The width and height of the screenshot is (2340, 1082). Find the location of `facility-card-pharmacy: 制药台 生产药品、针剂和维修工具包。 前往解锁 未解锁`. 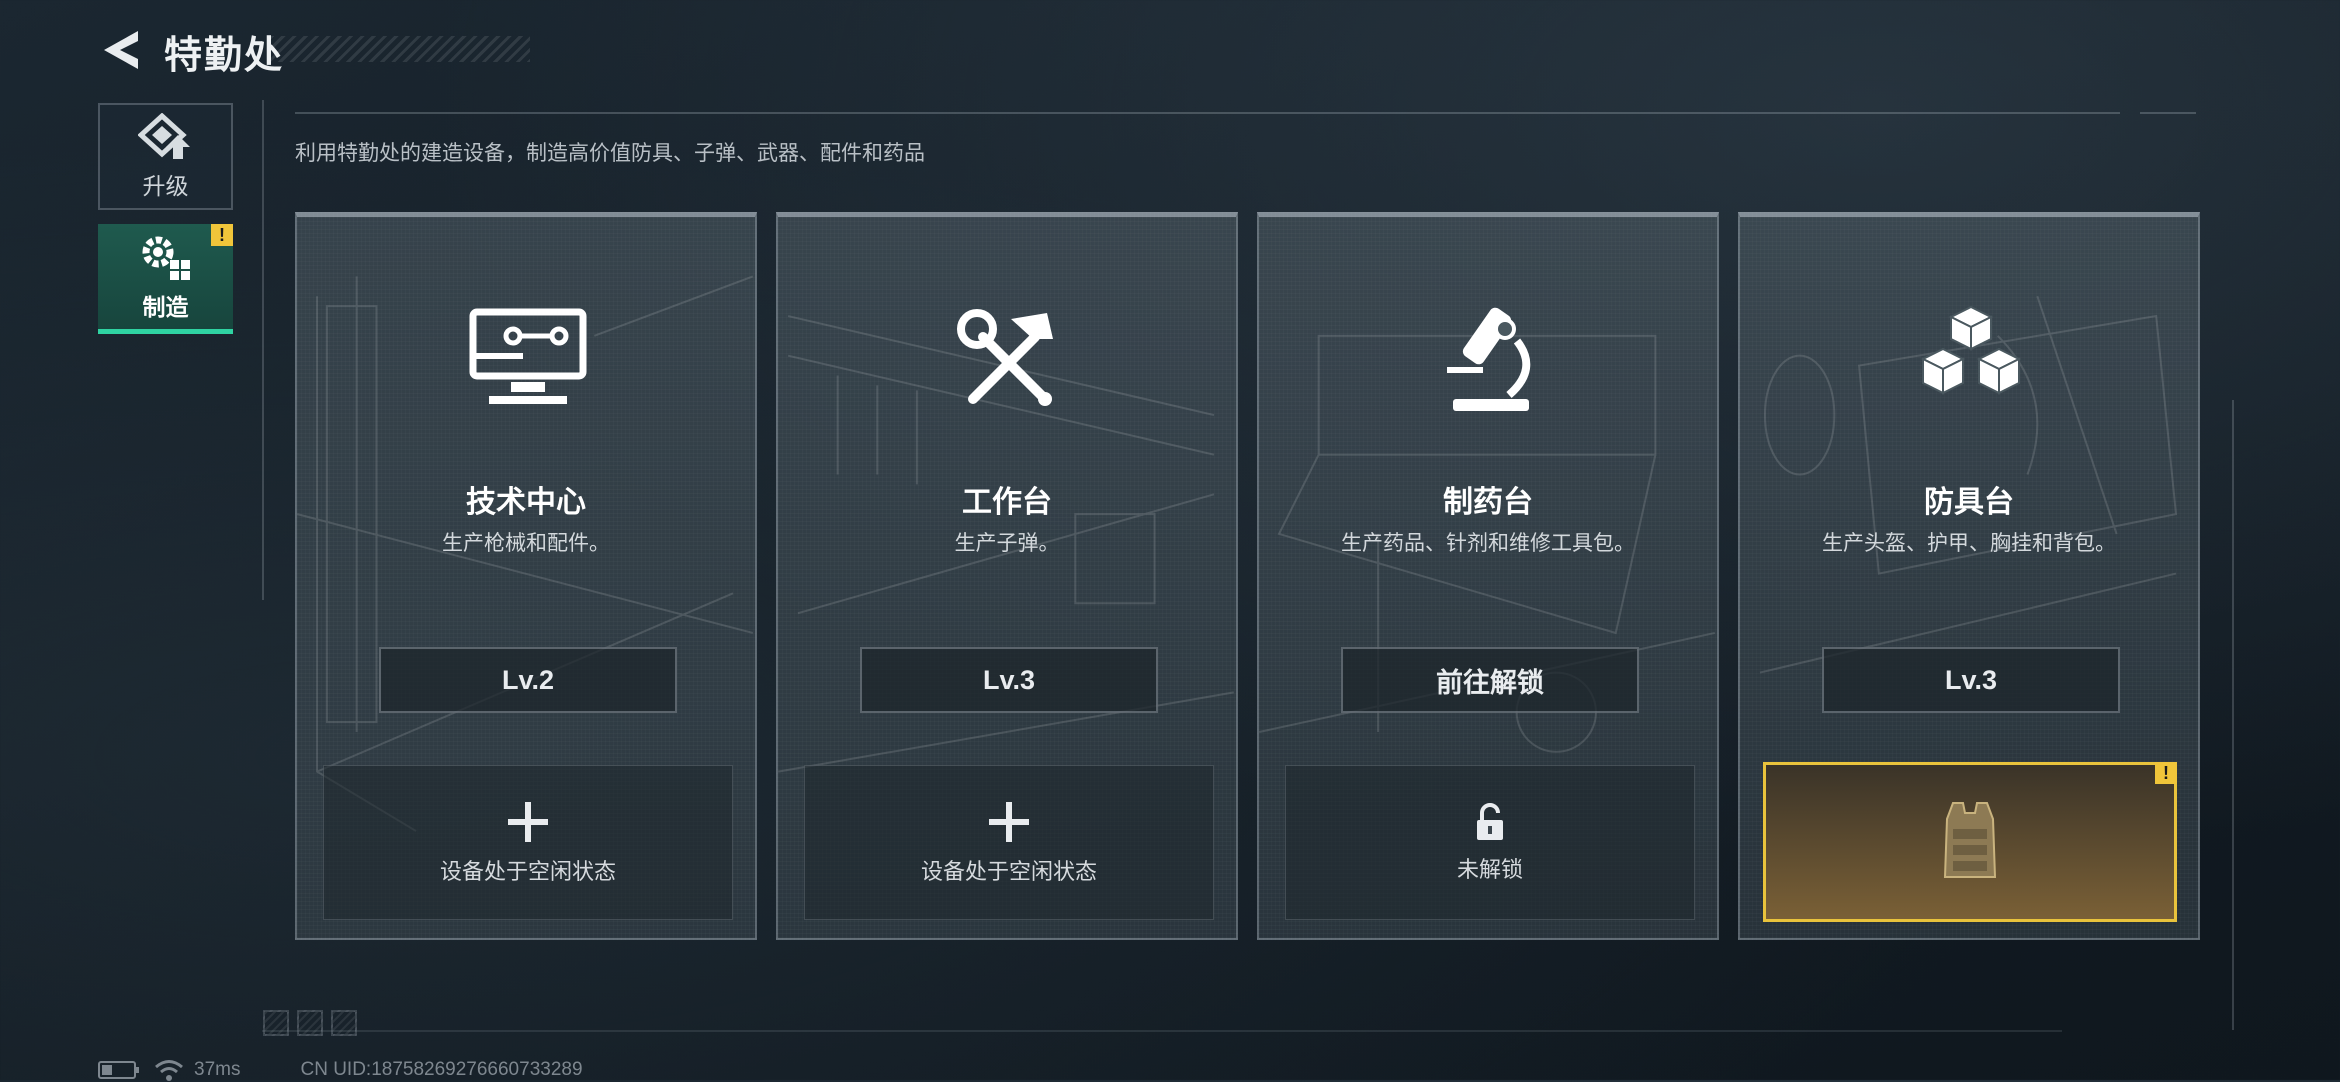

facility-card-pharmacy: 制药台 生产药品、针剂和维修工具包。 前往解锁 未解锁 is located at coordinates (1488, 576).